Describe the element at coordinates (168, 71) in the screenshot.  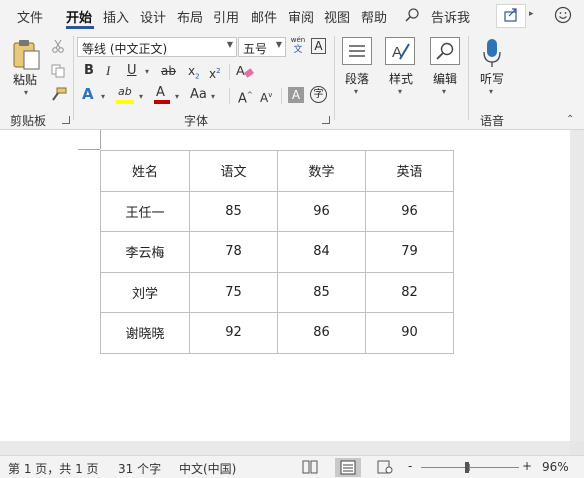
I see `strikethrough-button: ab` at that location.